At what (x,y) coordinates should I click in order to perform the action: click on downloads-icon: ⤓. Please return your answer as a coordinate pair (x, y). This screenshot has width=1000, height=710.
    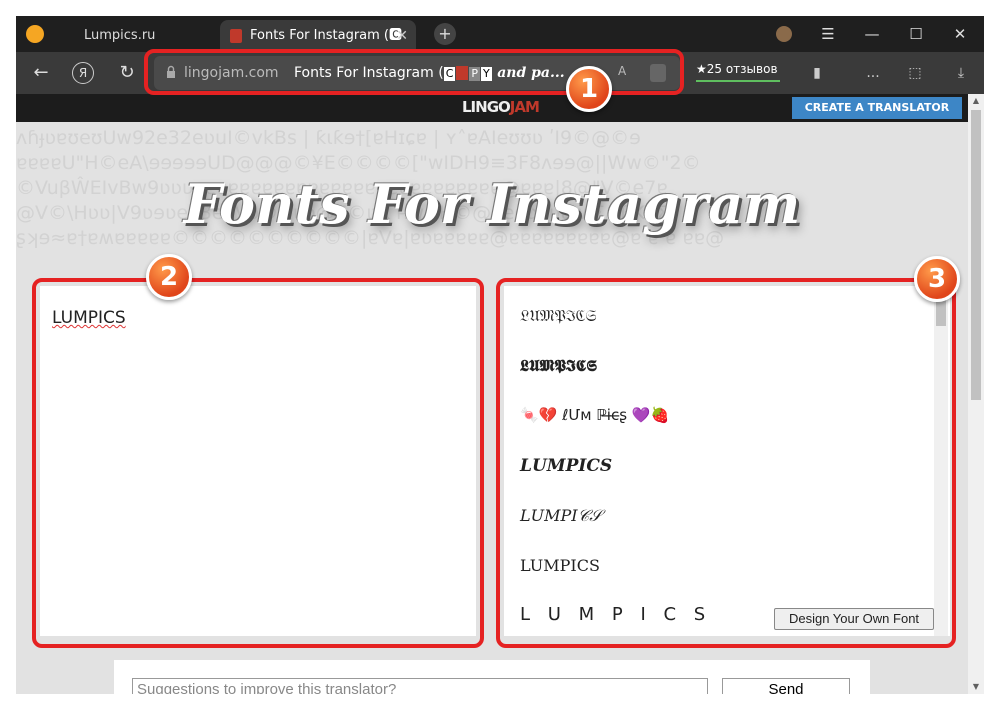
    Looking at the image, I should click on (961, 73).